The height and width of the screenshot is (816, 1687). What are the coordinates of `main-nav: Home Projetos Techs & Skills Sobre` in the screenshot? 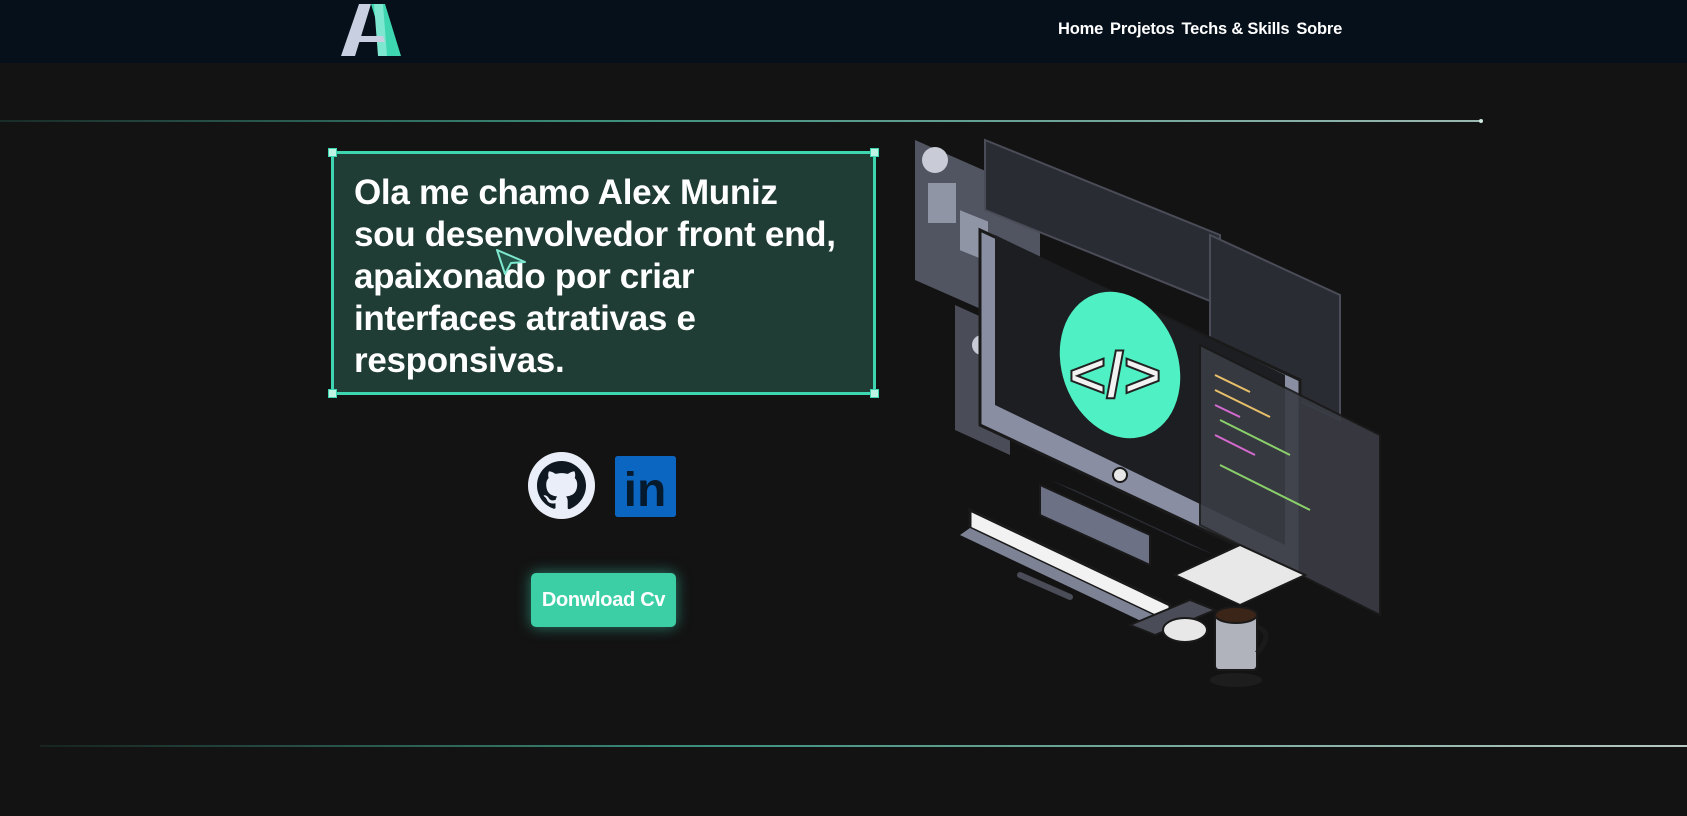 It's located at (1200, 29).